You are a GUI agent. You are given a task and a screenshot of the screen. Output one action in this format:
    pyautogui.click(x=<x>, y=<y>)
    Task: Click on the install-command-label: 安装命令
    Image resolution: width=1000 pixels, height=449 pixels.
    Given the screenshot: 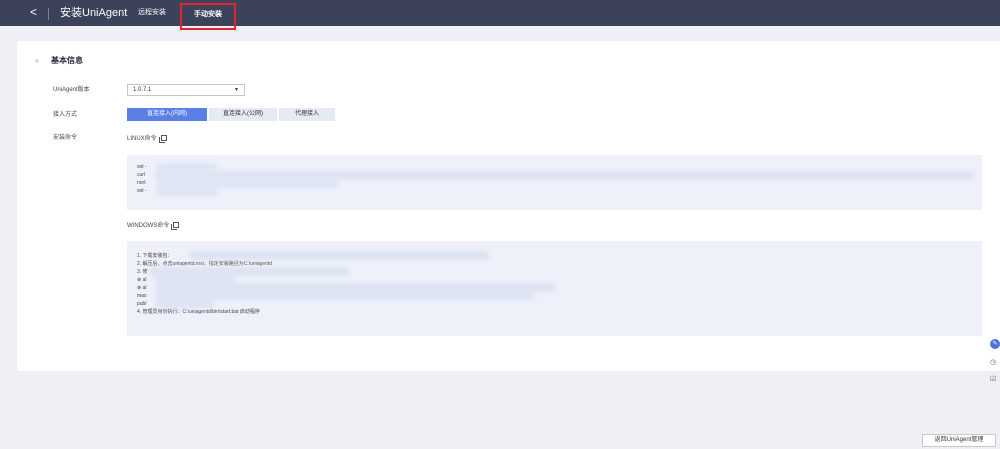 What is the action you would take?
    pyautogui.click(x=65, y=138)
    